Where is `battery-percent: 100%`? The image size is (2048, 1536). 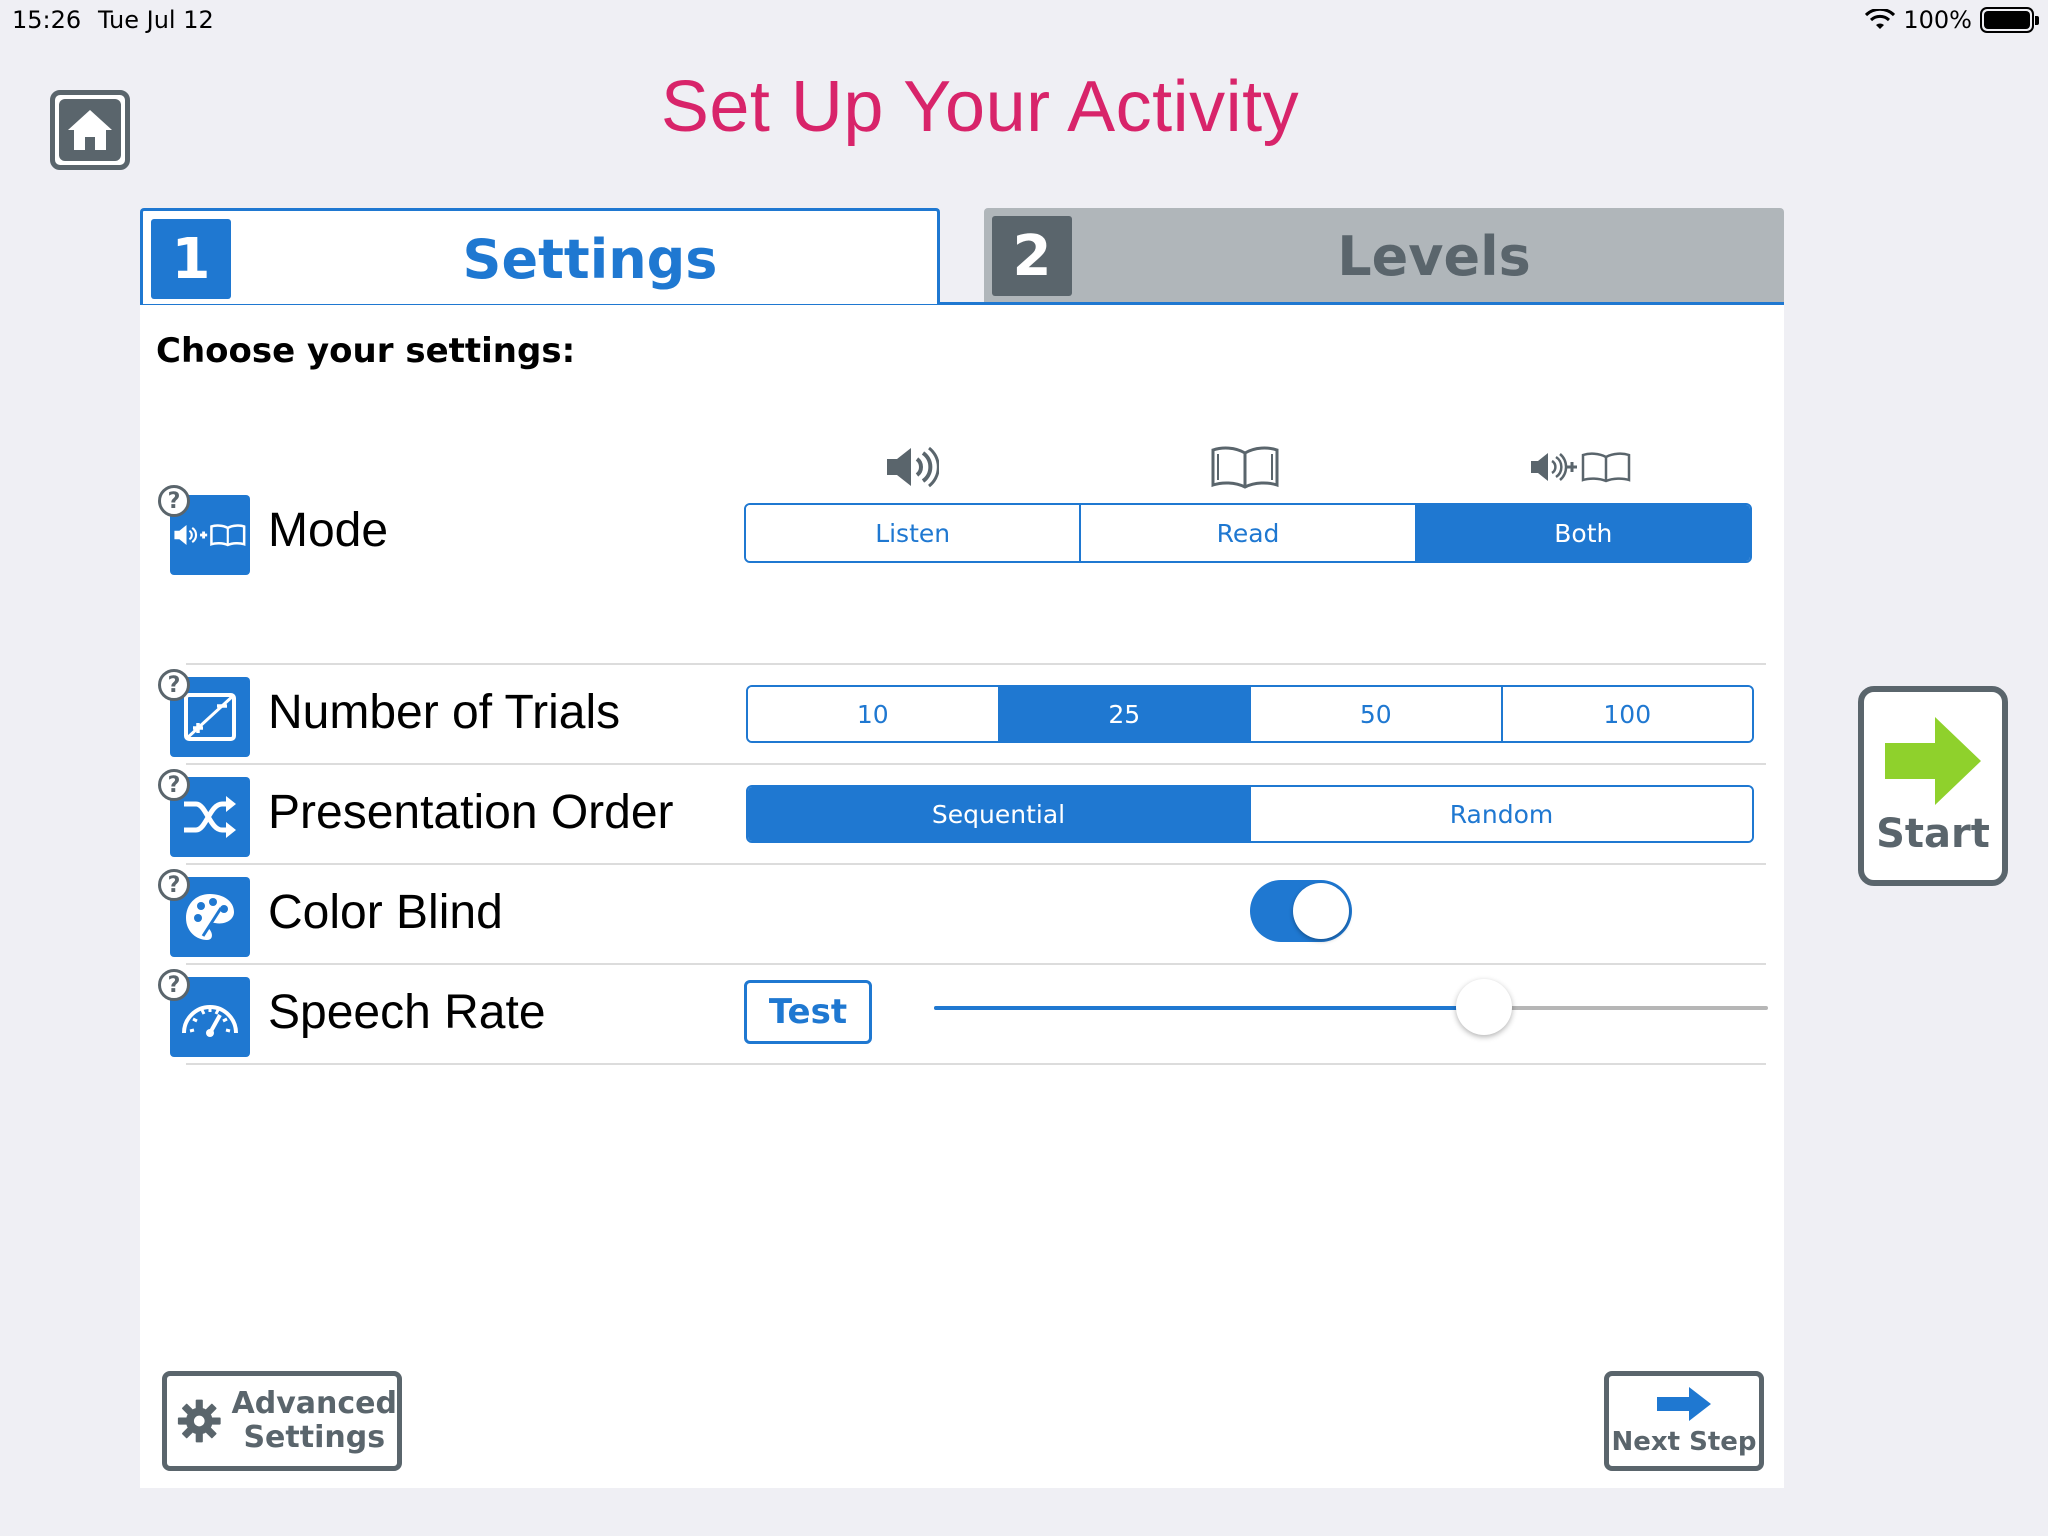
battery-percent: 100% is located at coordinates (1937, 20).